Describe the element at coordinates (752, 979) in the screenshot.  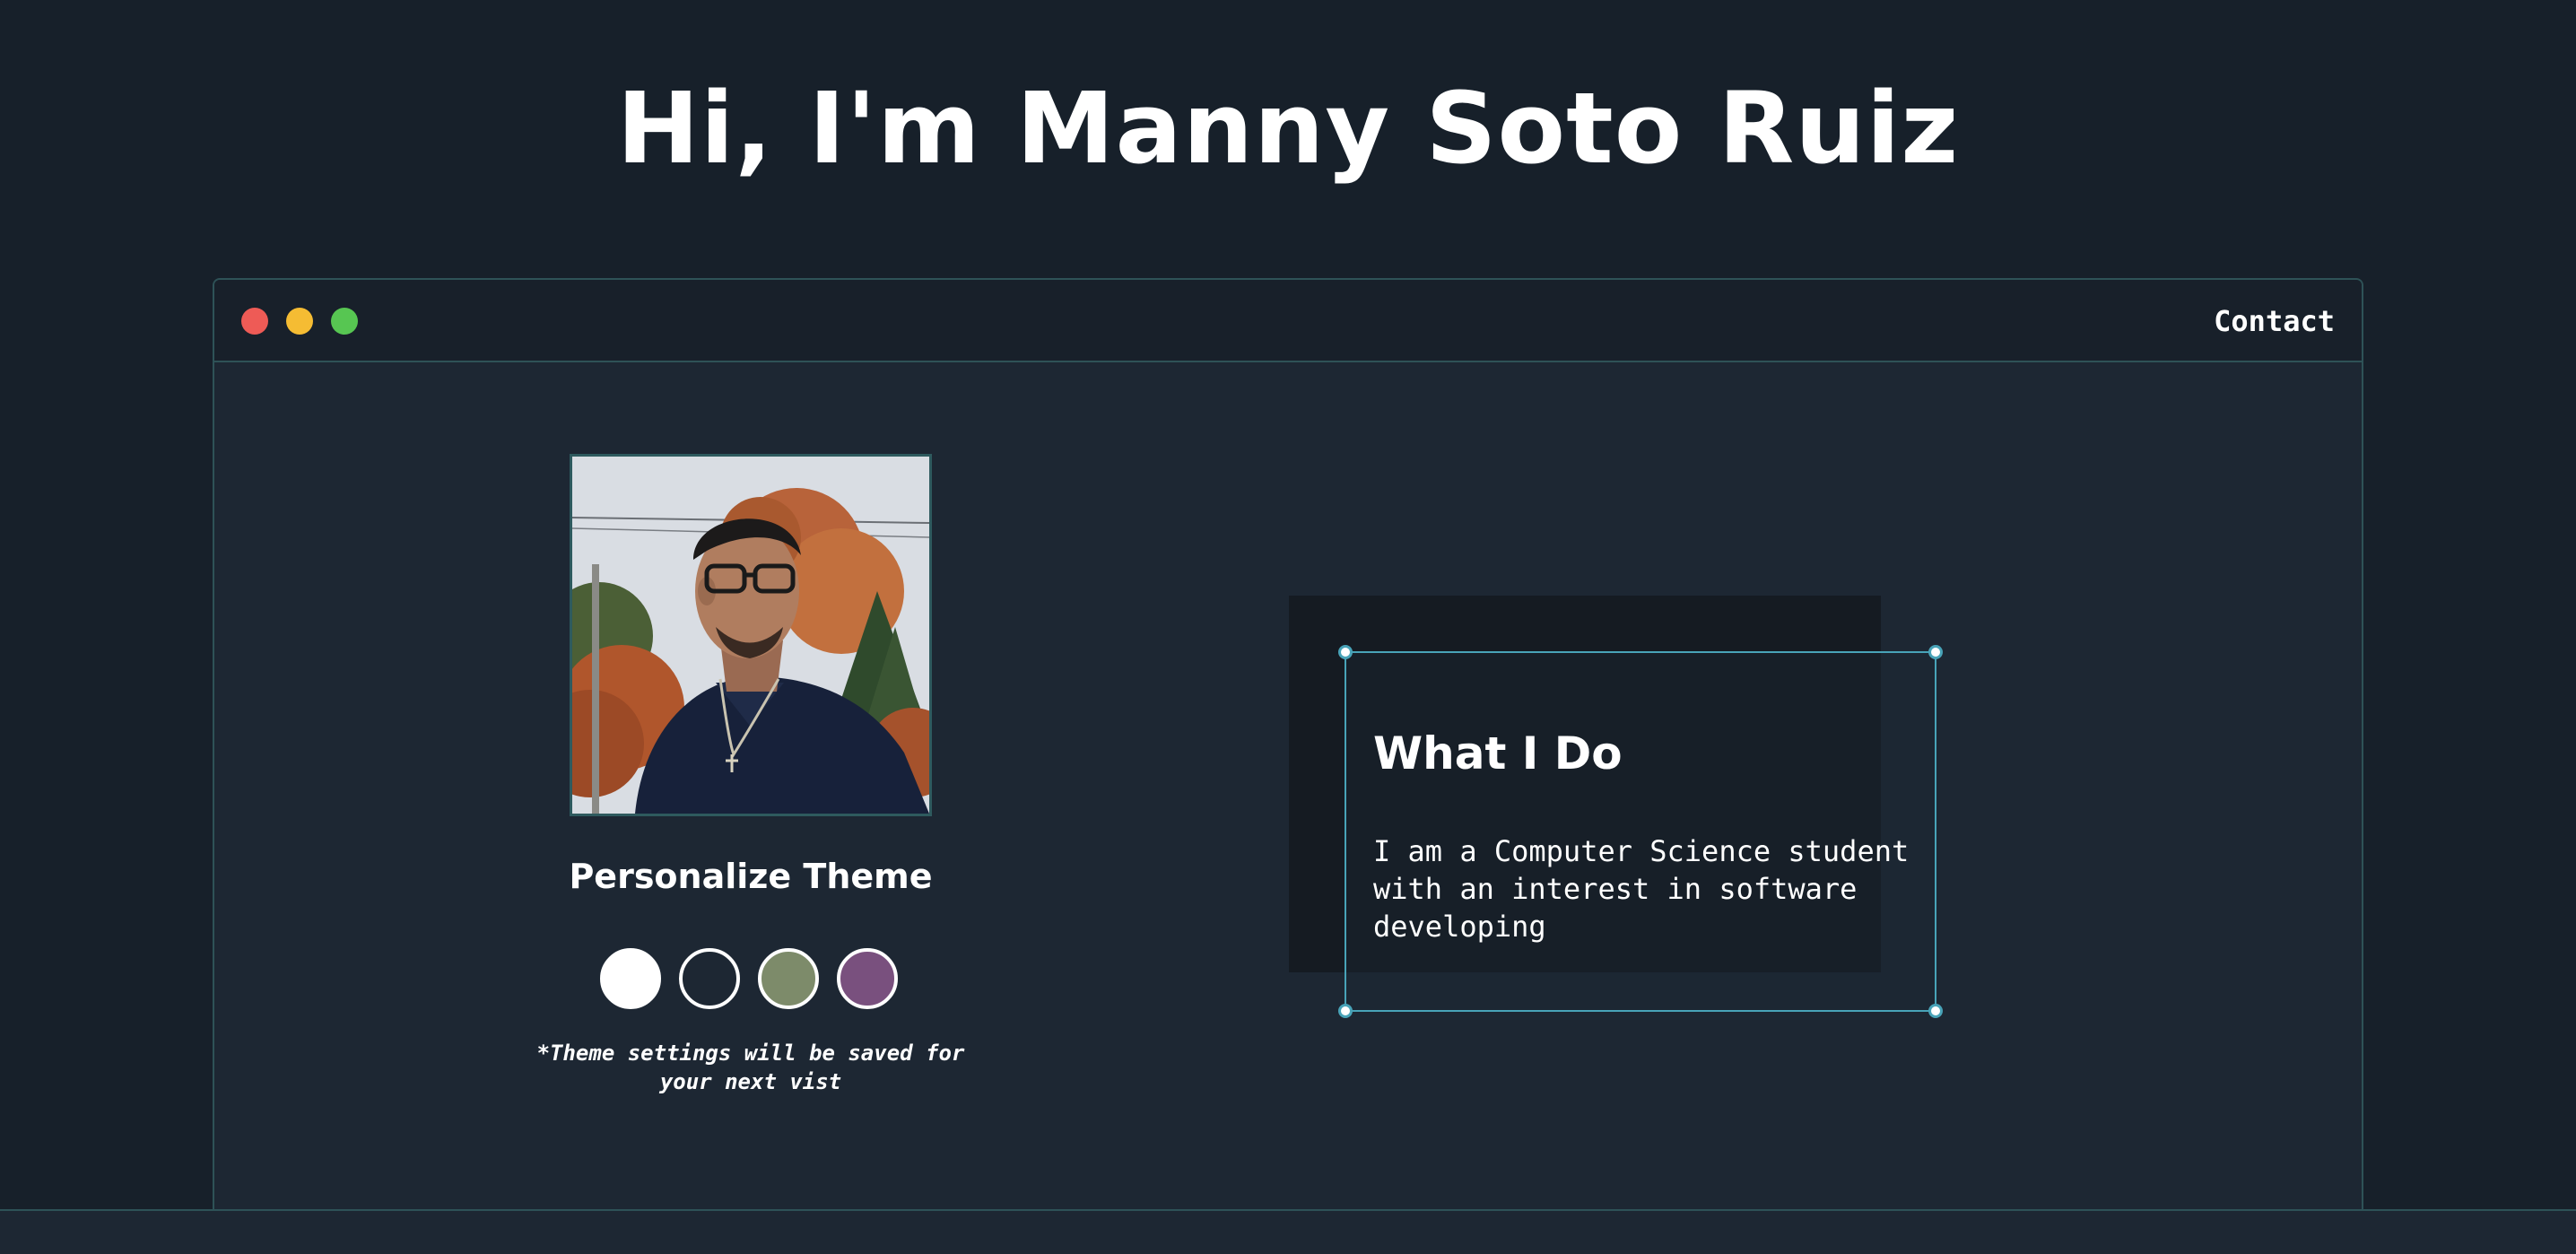
I see `theme-swatches` at that location.